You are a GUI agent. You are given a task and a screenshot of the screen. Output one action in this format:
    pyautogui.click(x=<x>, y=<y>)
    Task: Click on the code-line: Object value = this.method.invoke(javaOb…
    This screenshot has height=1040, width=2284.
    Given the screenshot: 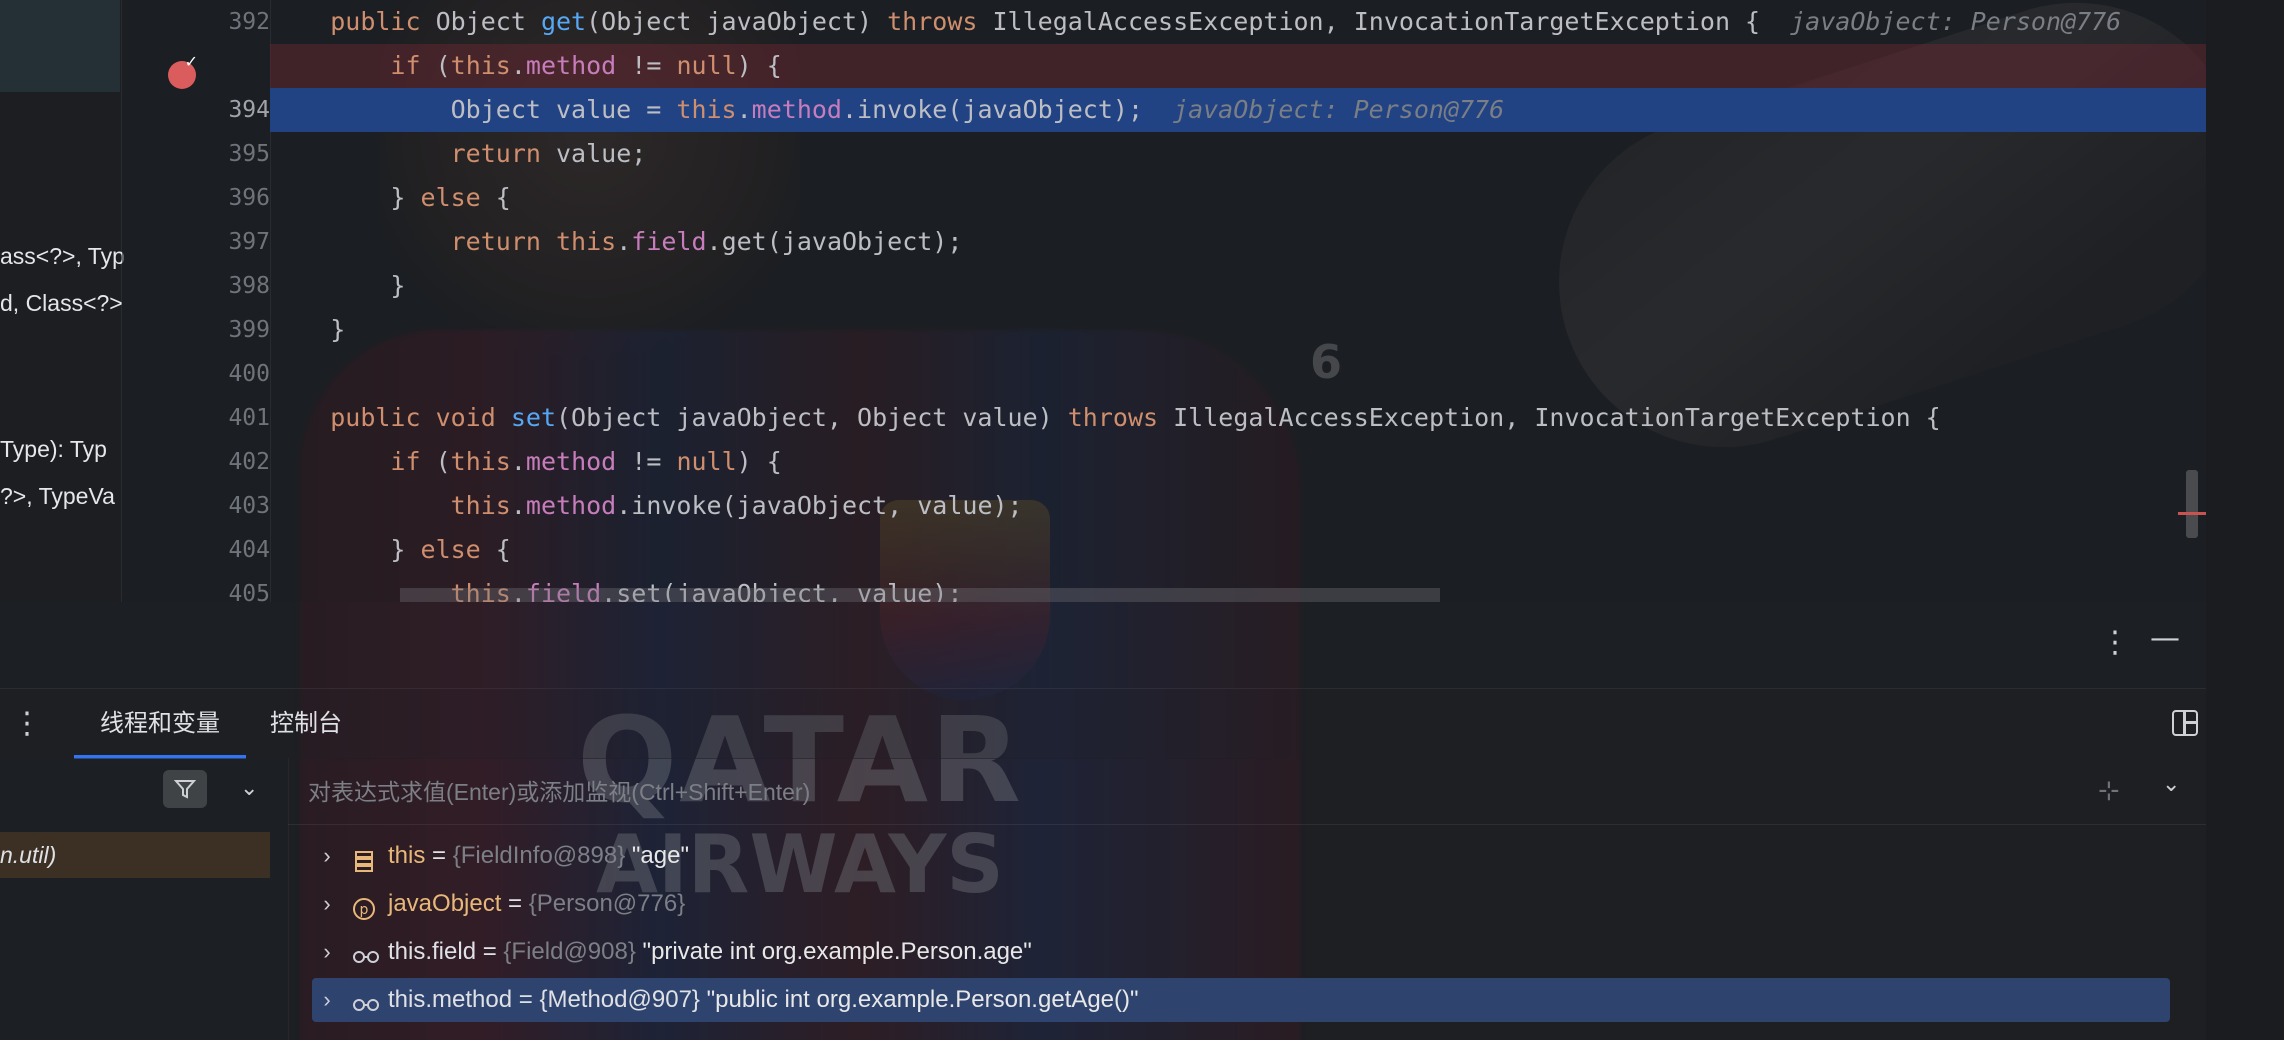 What is the action you would take?
    pyautogui.click(x=1238, y=110)
    